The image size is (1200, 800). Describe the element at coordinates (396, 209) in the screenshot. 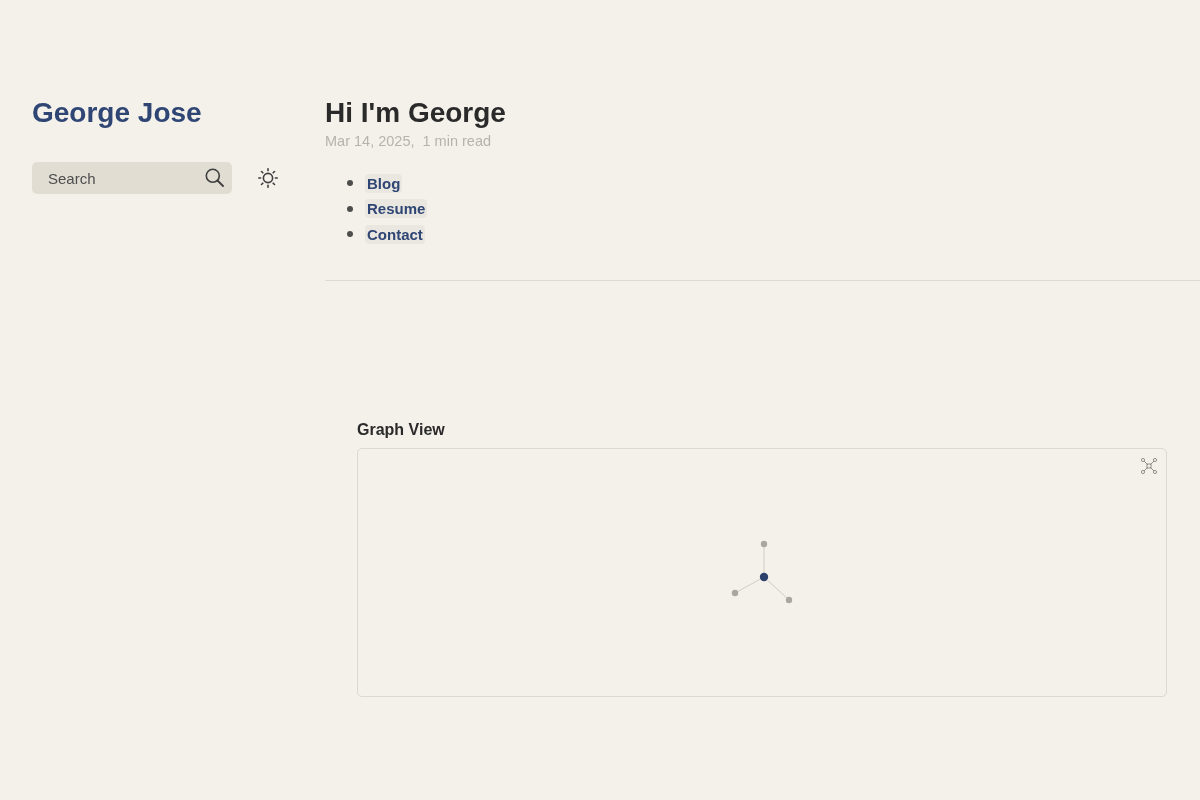

I see `nav-link: Resume` at that location.